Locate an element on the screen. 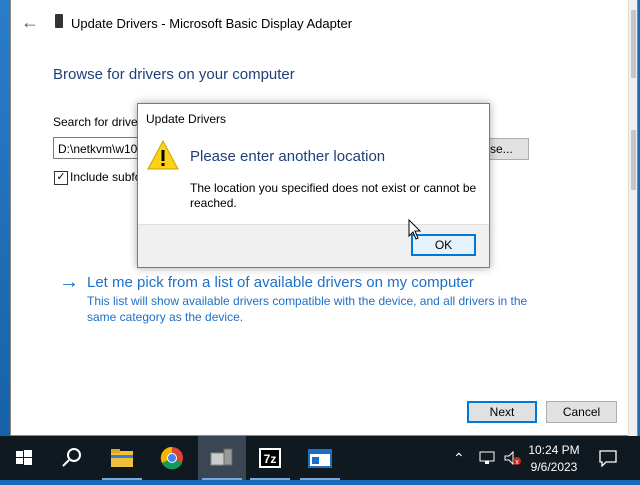 The width and height of the screenshot is (640, 485). arrow-right-icon: → is located at coordinates (69, 282).